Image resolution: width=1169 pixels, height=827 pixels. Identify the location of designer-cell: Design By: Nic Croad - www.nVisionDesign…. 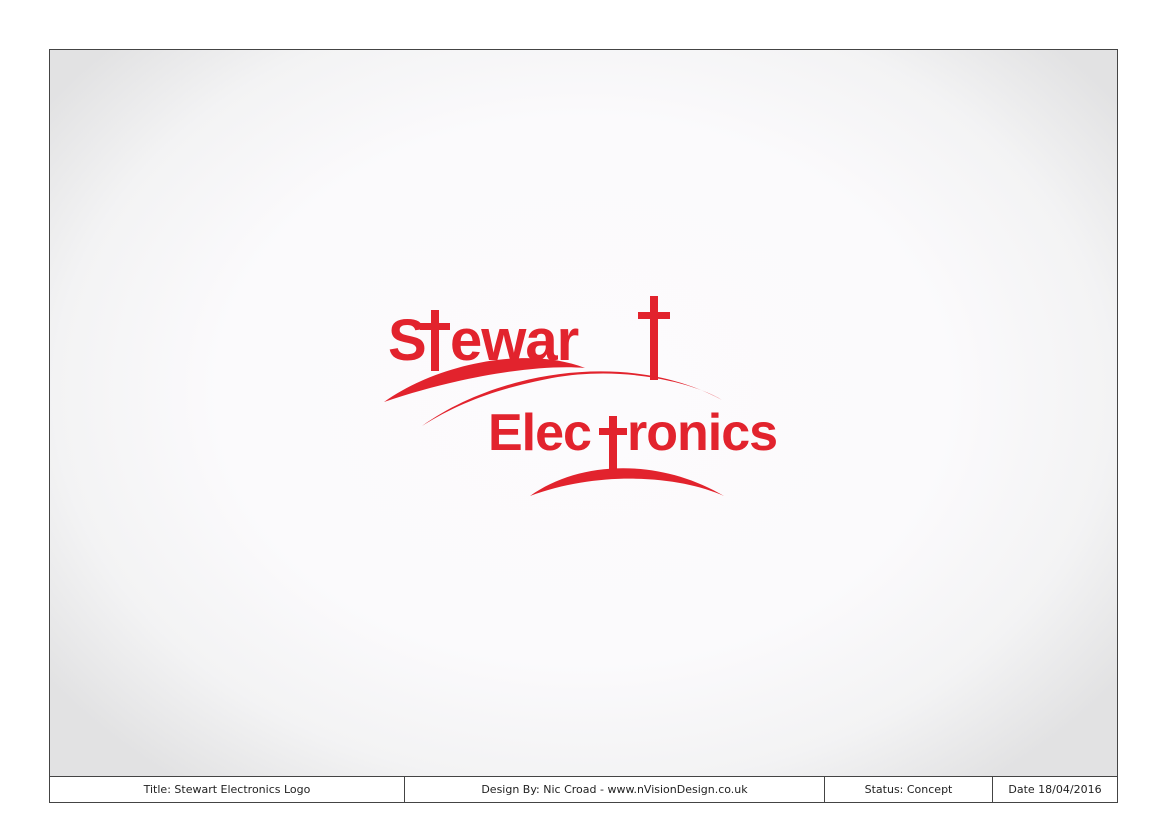
(615, 789).